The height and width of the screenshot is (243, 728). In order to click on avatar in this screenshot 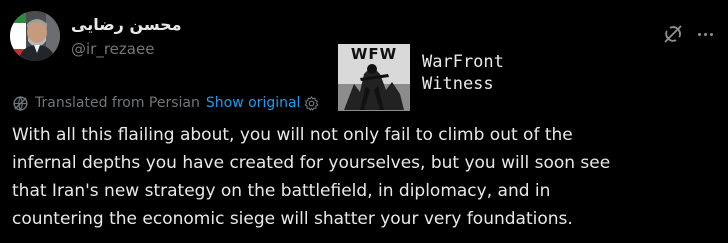, I will do `click(35, 36)`.